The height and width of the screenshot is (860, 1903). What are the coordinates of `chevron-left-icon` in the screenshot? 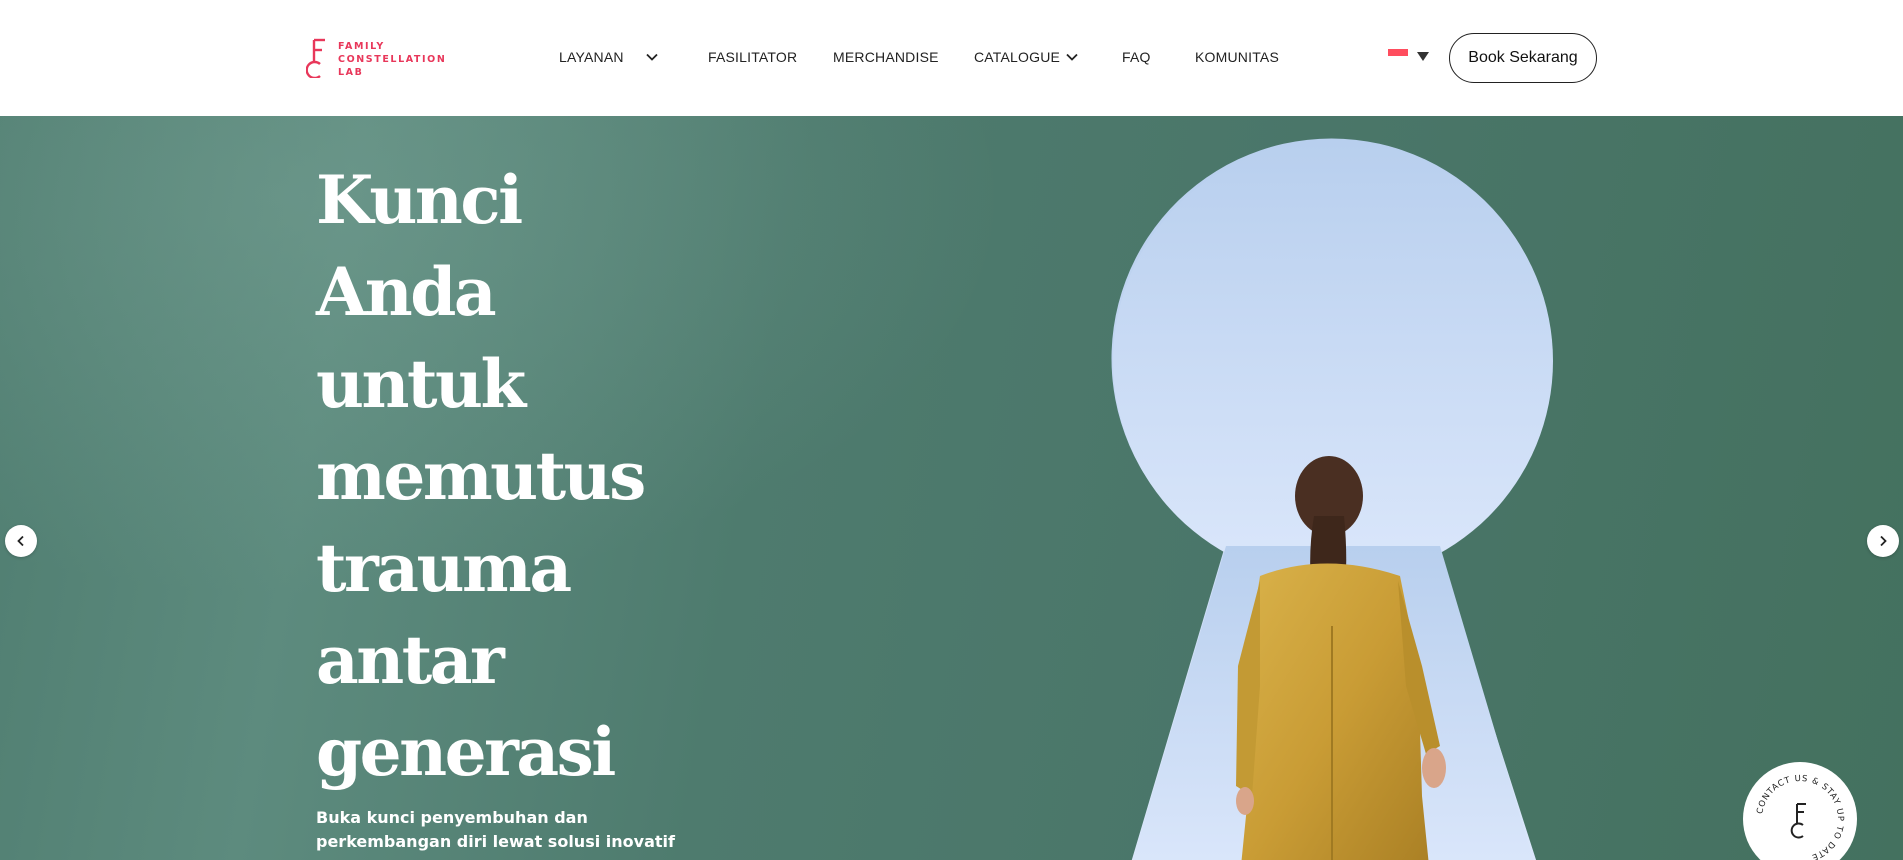 It's located at (20, 541).